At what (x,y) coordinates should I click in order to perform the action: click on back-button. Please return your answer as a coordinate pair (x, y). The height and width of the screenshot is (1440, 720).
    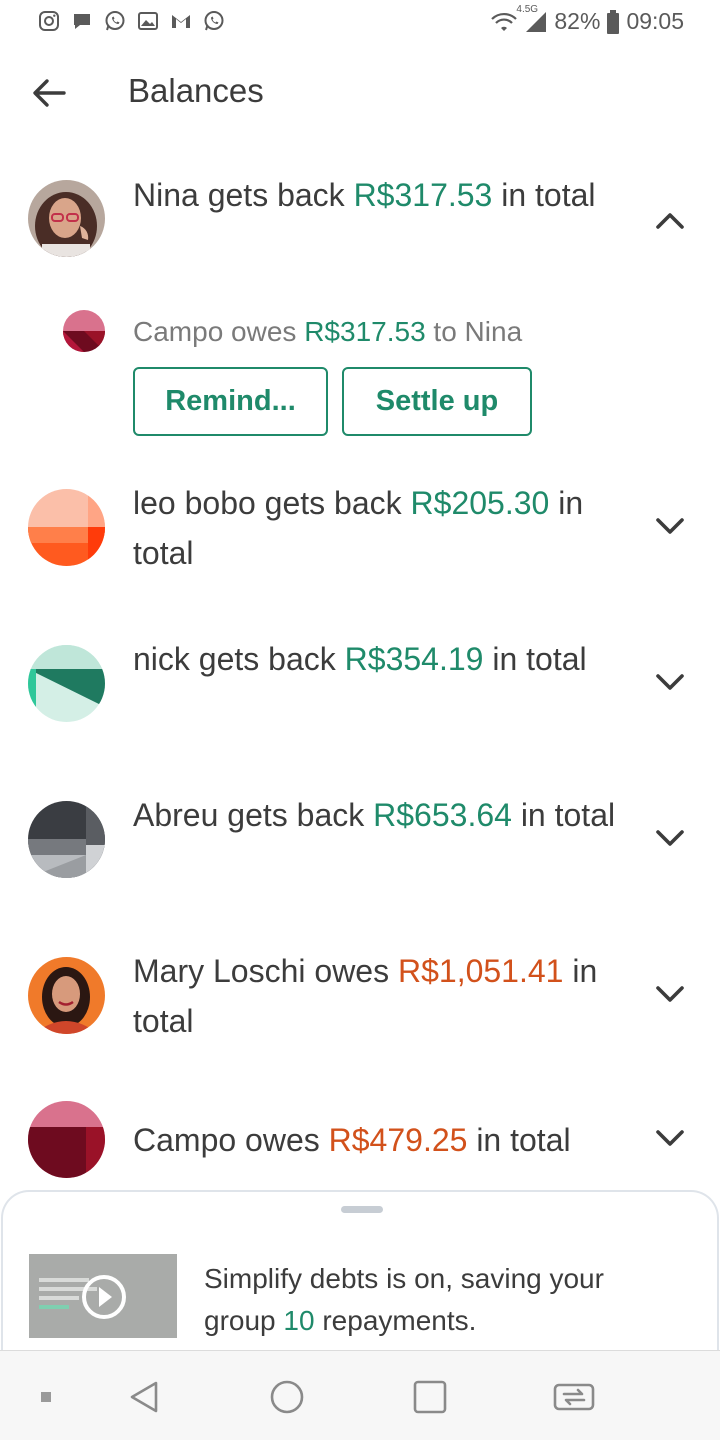
    Looking at the image, I should click on (49, 93).